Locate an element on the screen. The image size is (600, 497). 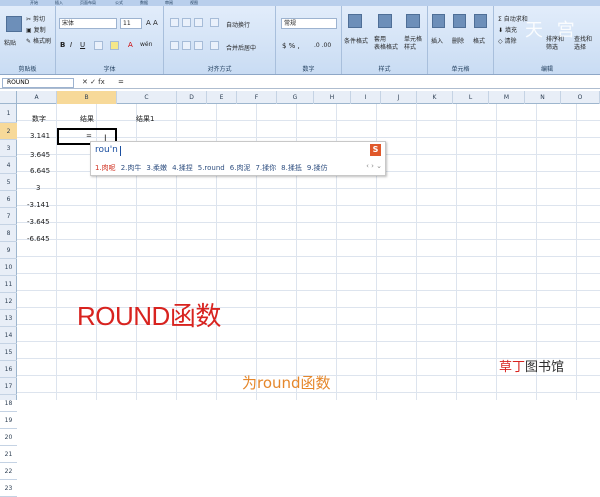
copy-button: ▣ 复制 is located at coordinates (36, 29).